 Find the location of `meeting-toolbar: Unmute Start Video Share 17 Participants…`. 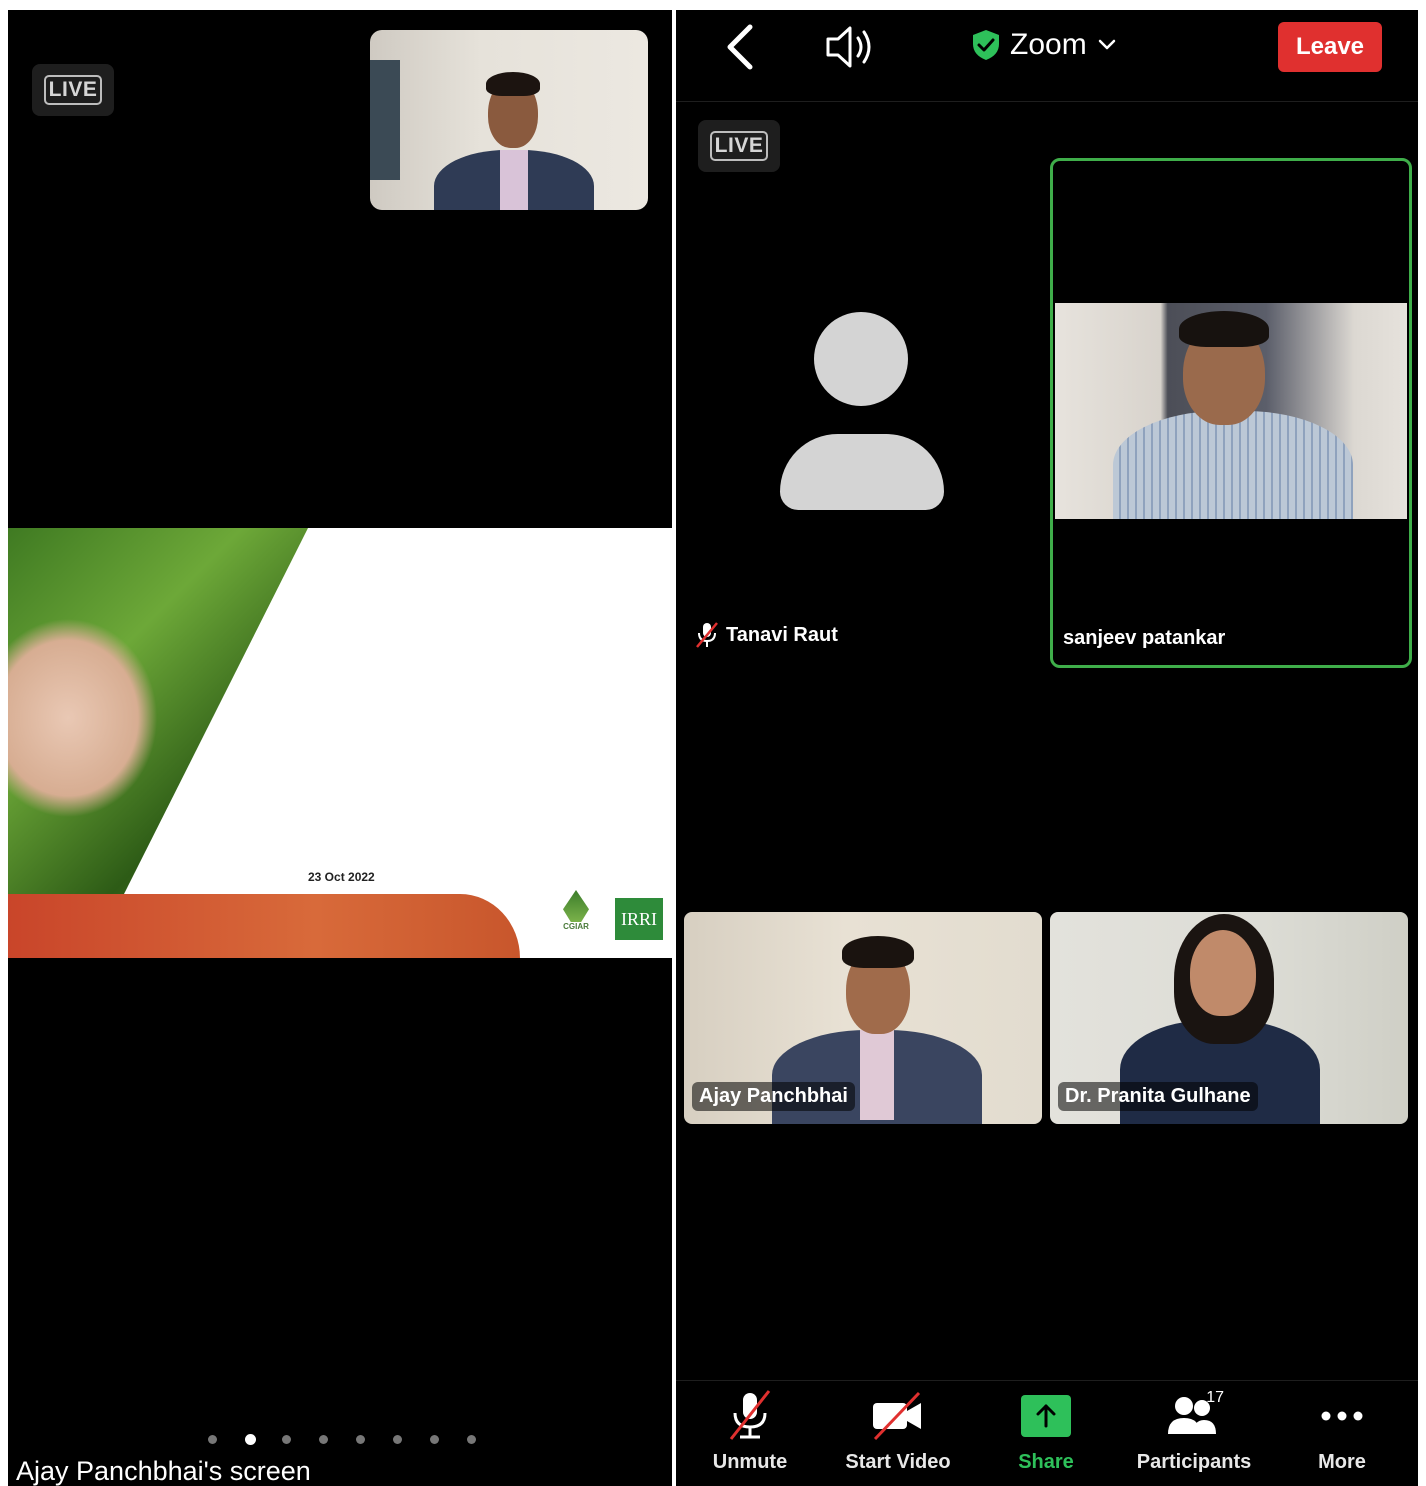

meeting-toolbar: Unmute Start Video Share 17 Participants… is located at coordinates (1047, 1433).